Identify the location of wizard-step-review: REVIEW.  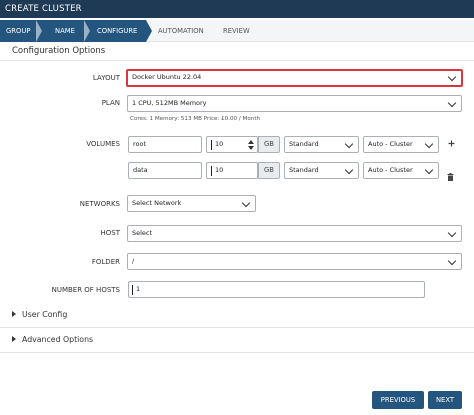
(236, 31).